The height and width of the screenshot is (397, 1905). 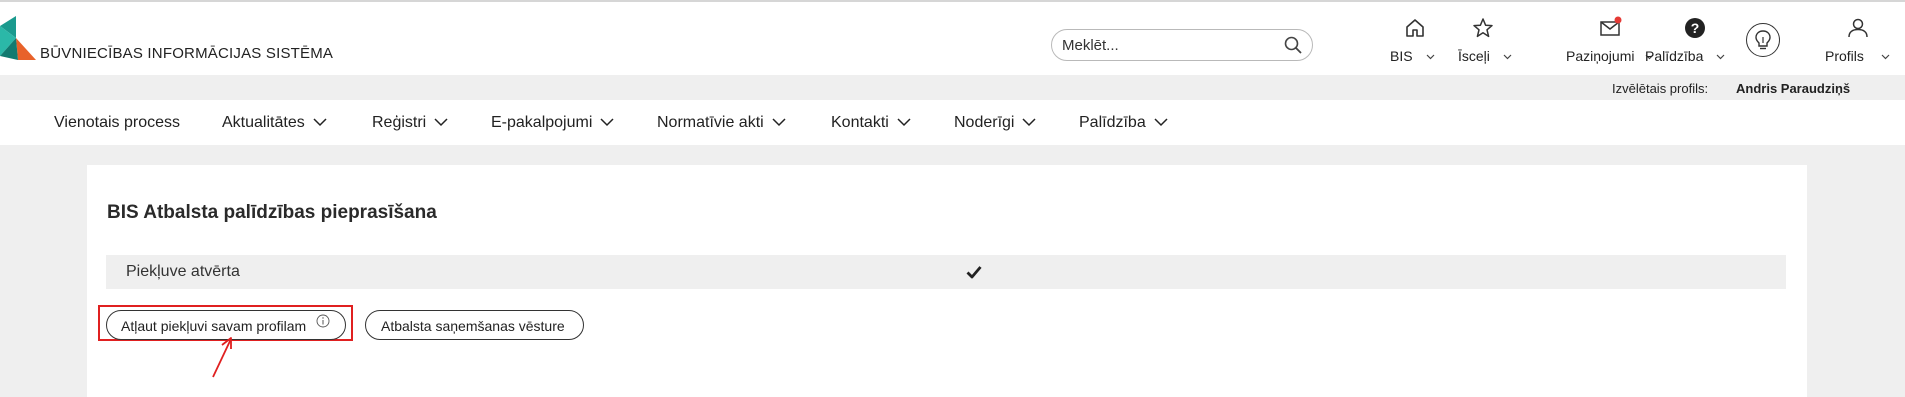 What do you see at coordinates (542, 122) in the screenshot?
I see `menu-item-label: E-pakalpojumi` at bounding box center [542, 122].